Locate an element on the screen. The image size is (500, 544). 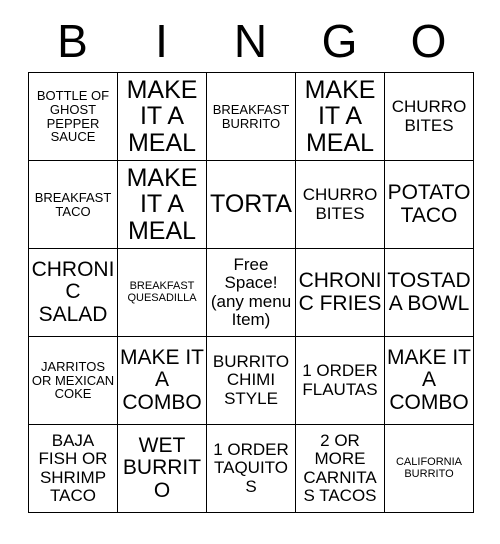
bingo-cell-label: BREAKFAST TACO is located at coordinates (73, 204).